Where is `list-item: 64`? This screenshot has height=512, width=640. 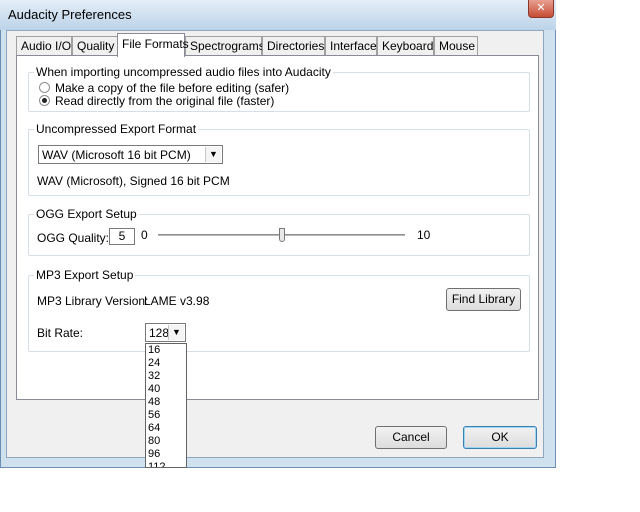 list-item: 64 is located at coordinates (166, 428).